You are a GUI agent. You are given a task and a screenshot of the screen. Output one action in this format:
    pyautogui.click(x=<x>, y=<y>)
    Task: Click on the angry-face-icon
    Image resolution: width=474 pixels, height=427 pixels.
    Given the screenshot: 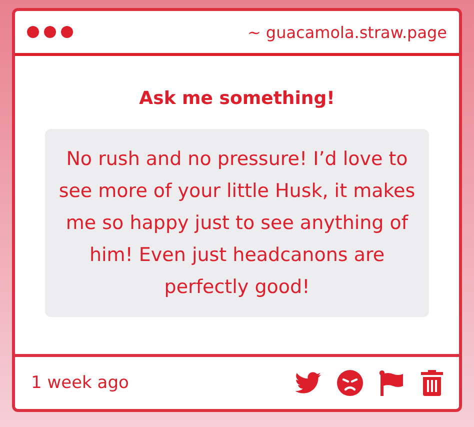 What is the action you would take?
    pyautogui.click(x=350, y=383)
    